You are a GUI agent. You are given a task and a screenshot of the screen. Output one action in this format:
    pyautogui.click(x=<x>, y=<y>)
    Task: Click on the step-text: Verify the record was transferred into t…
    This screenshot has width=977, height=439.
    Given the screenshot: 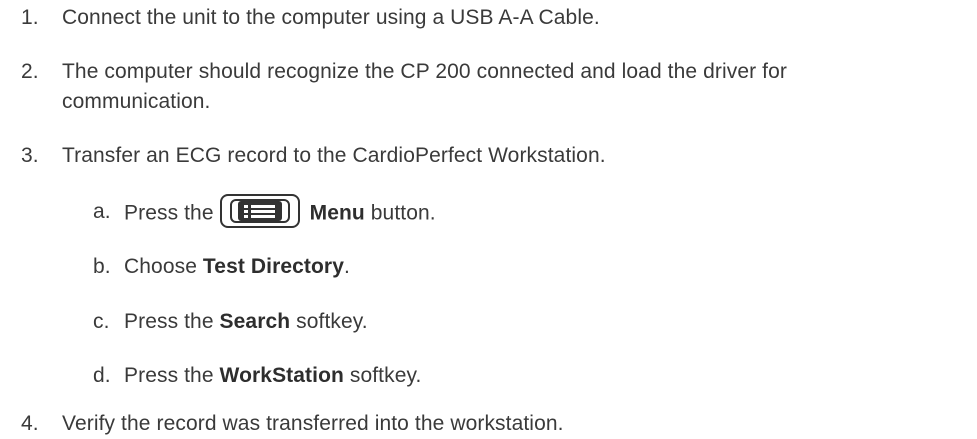 What is the action you would take?
    pyautogui.click(x=313, y=423)
    